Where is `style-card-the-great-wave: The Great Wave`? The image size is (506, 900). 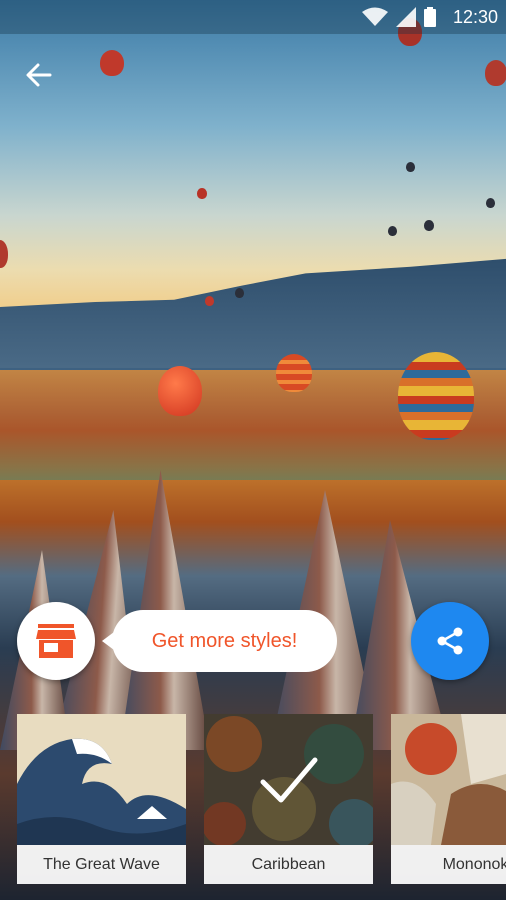 style-card-the-great-wave: The Great Wave is located at coordinates (101, 799).